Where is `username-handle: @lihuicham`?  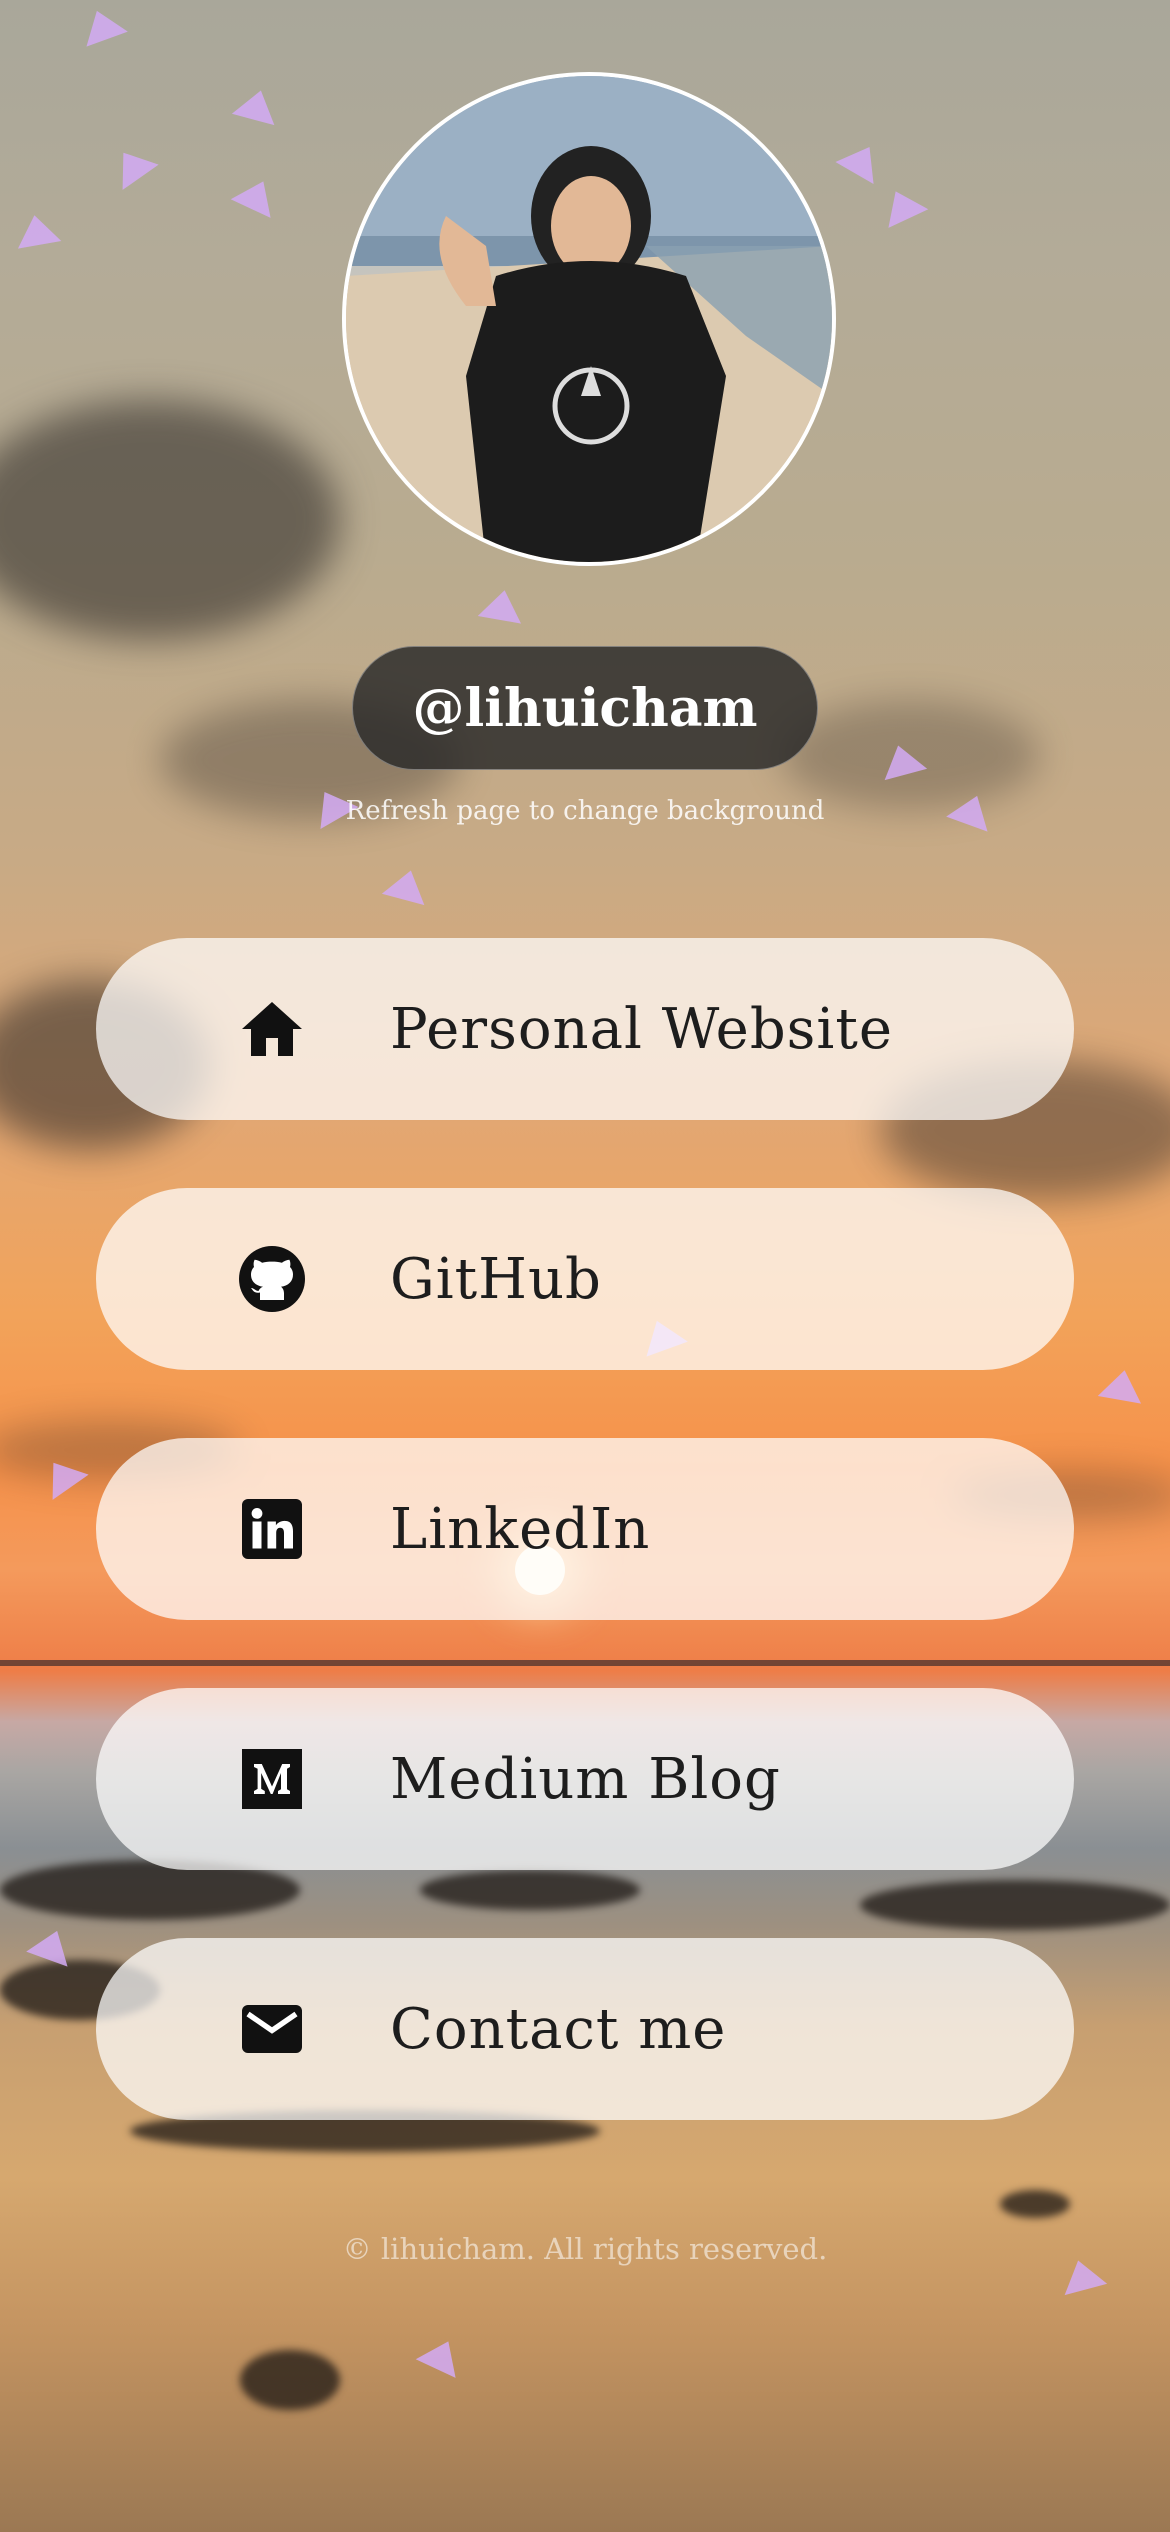
username-handle: @lihuicham is located at coordinates (585, 708).